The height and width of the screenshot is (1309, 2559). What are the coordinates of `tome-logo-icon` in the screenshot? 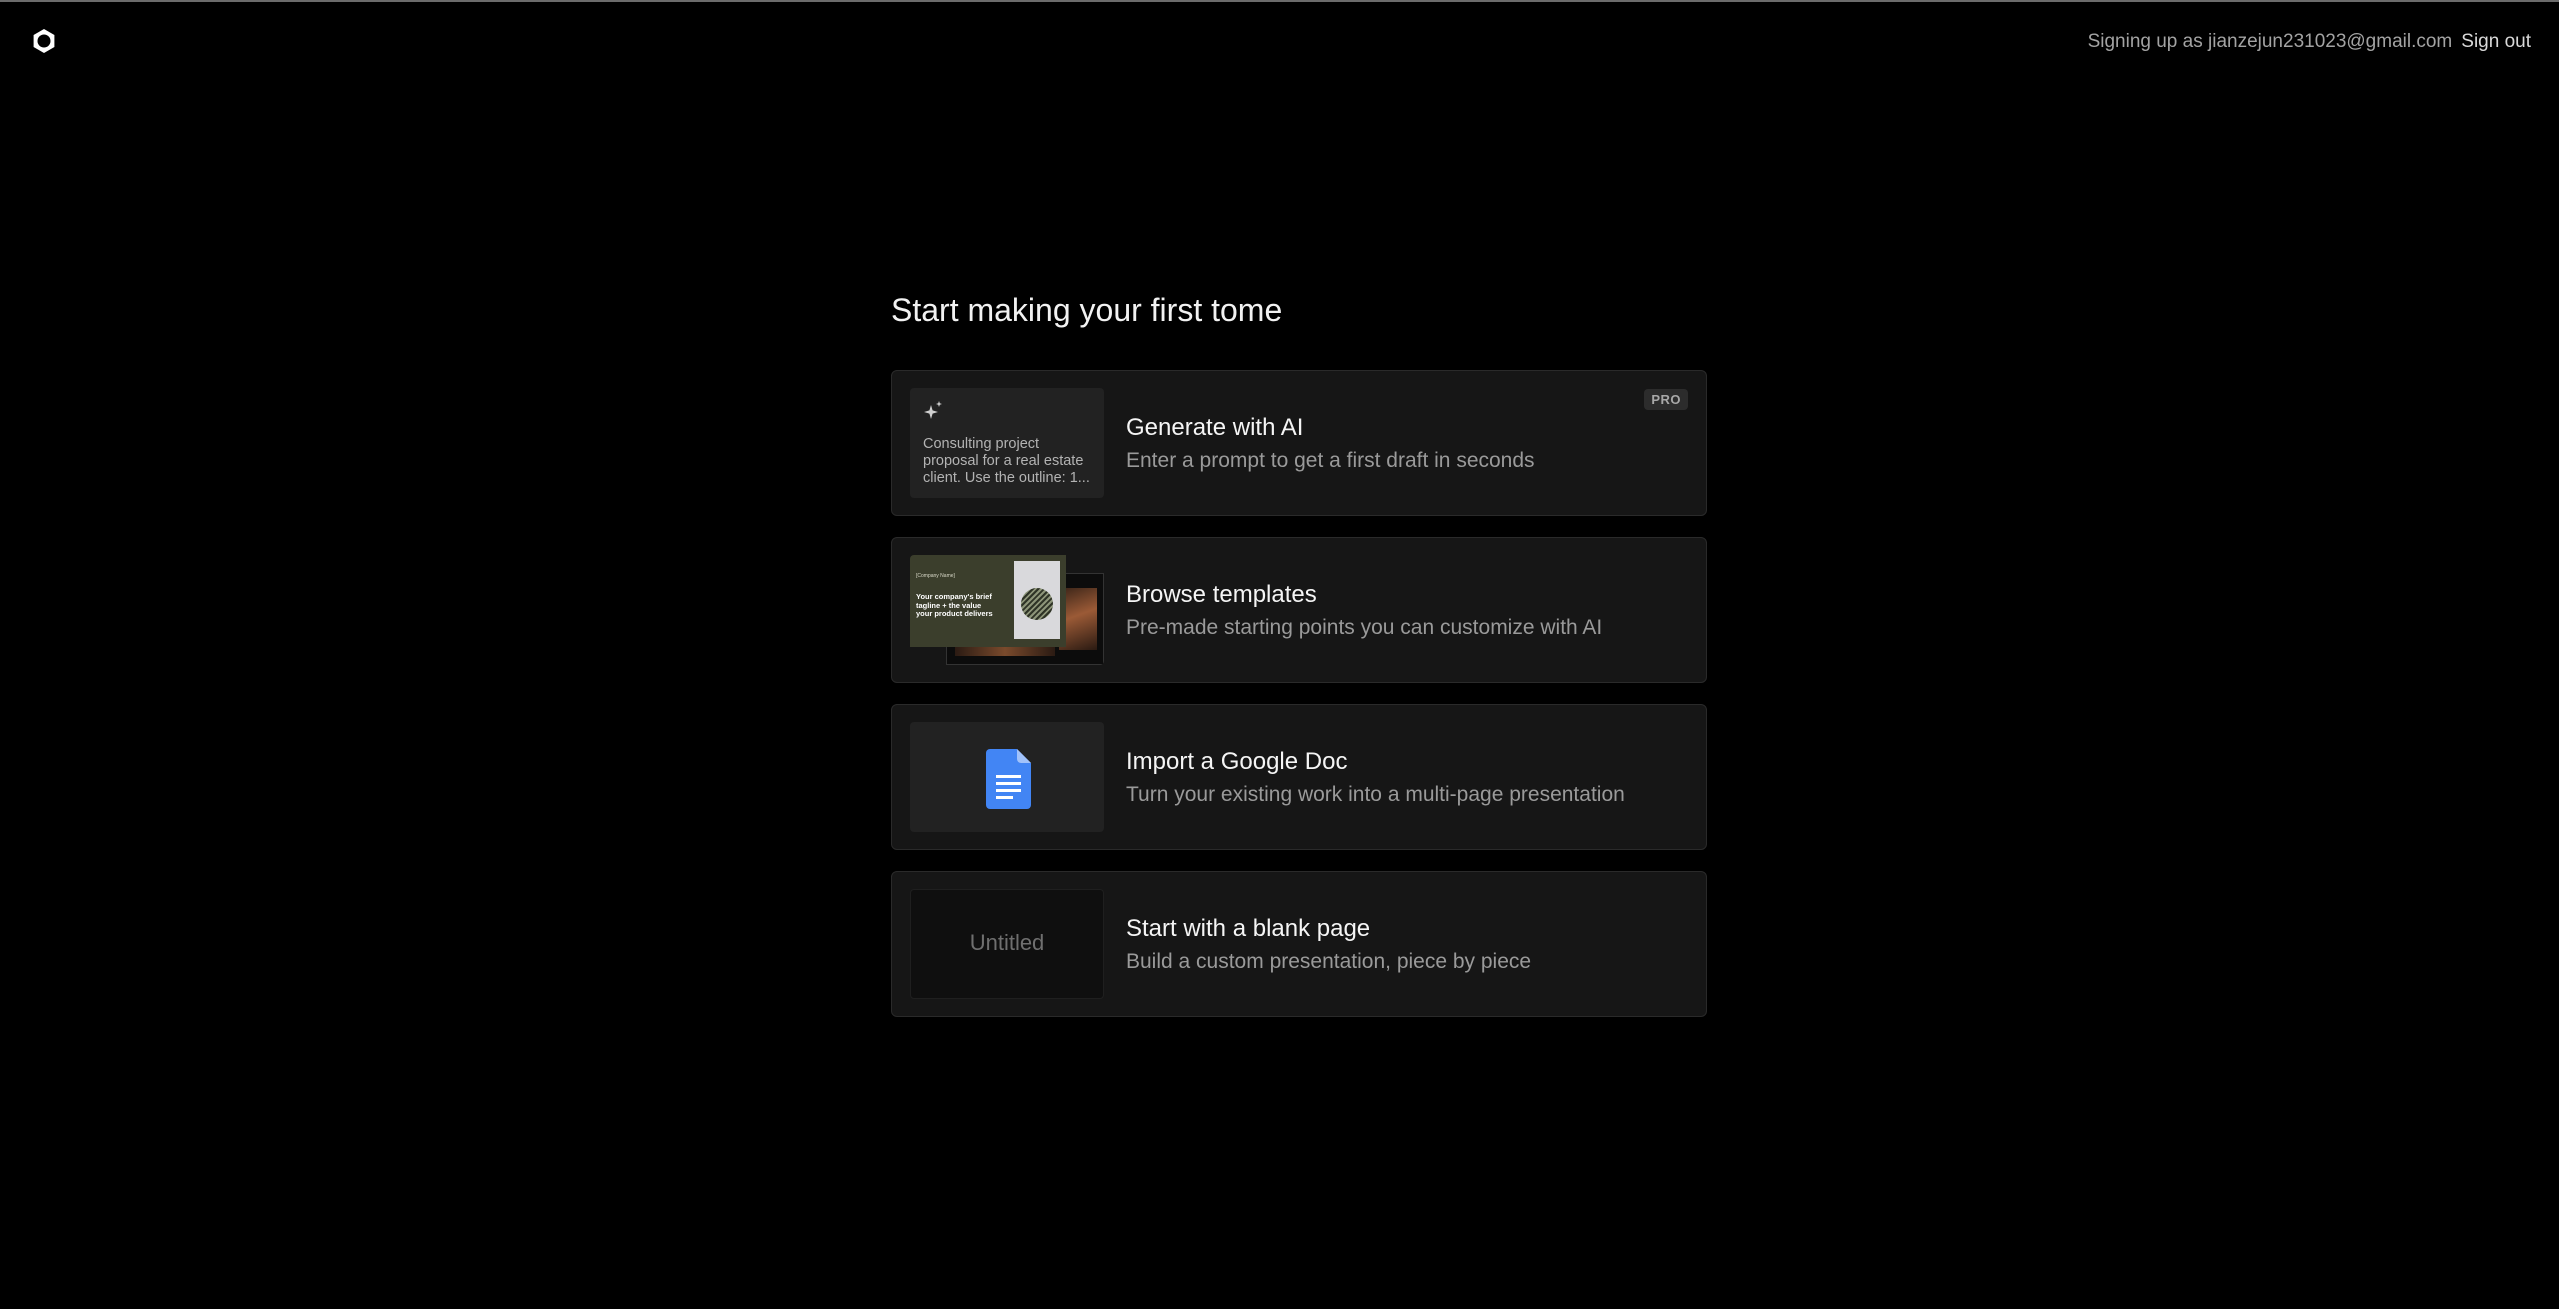 It's located at (44, 41).